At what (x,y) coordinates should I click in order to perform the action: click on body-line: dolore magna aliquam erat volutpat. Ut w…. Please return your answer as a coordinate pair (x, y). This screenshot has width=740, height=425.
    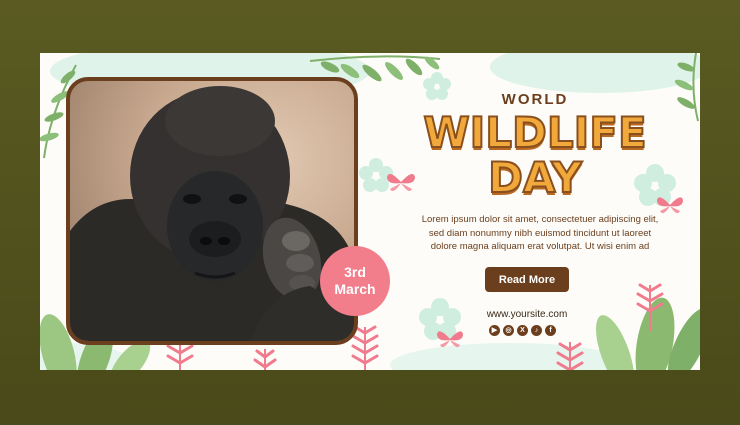
    Looking at the image, I should click on (540, 246).